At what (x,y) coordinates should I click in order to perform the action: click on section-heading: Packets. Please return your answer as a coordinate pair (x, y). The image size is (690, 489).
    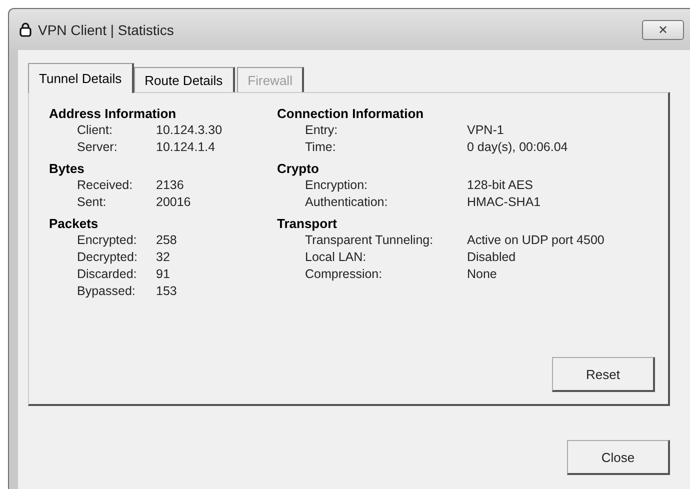
    Looking at the image, I should click on (74, 223).